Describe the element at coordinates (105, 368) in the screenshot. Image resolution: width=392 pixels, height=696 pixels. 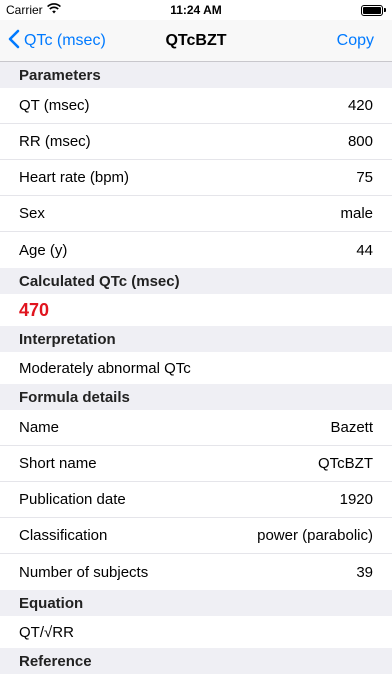
I see `interpretation-text: Moderately abnormal QTc` at that location.